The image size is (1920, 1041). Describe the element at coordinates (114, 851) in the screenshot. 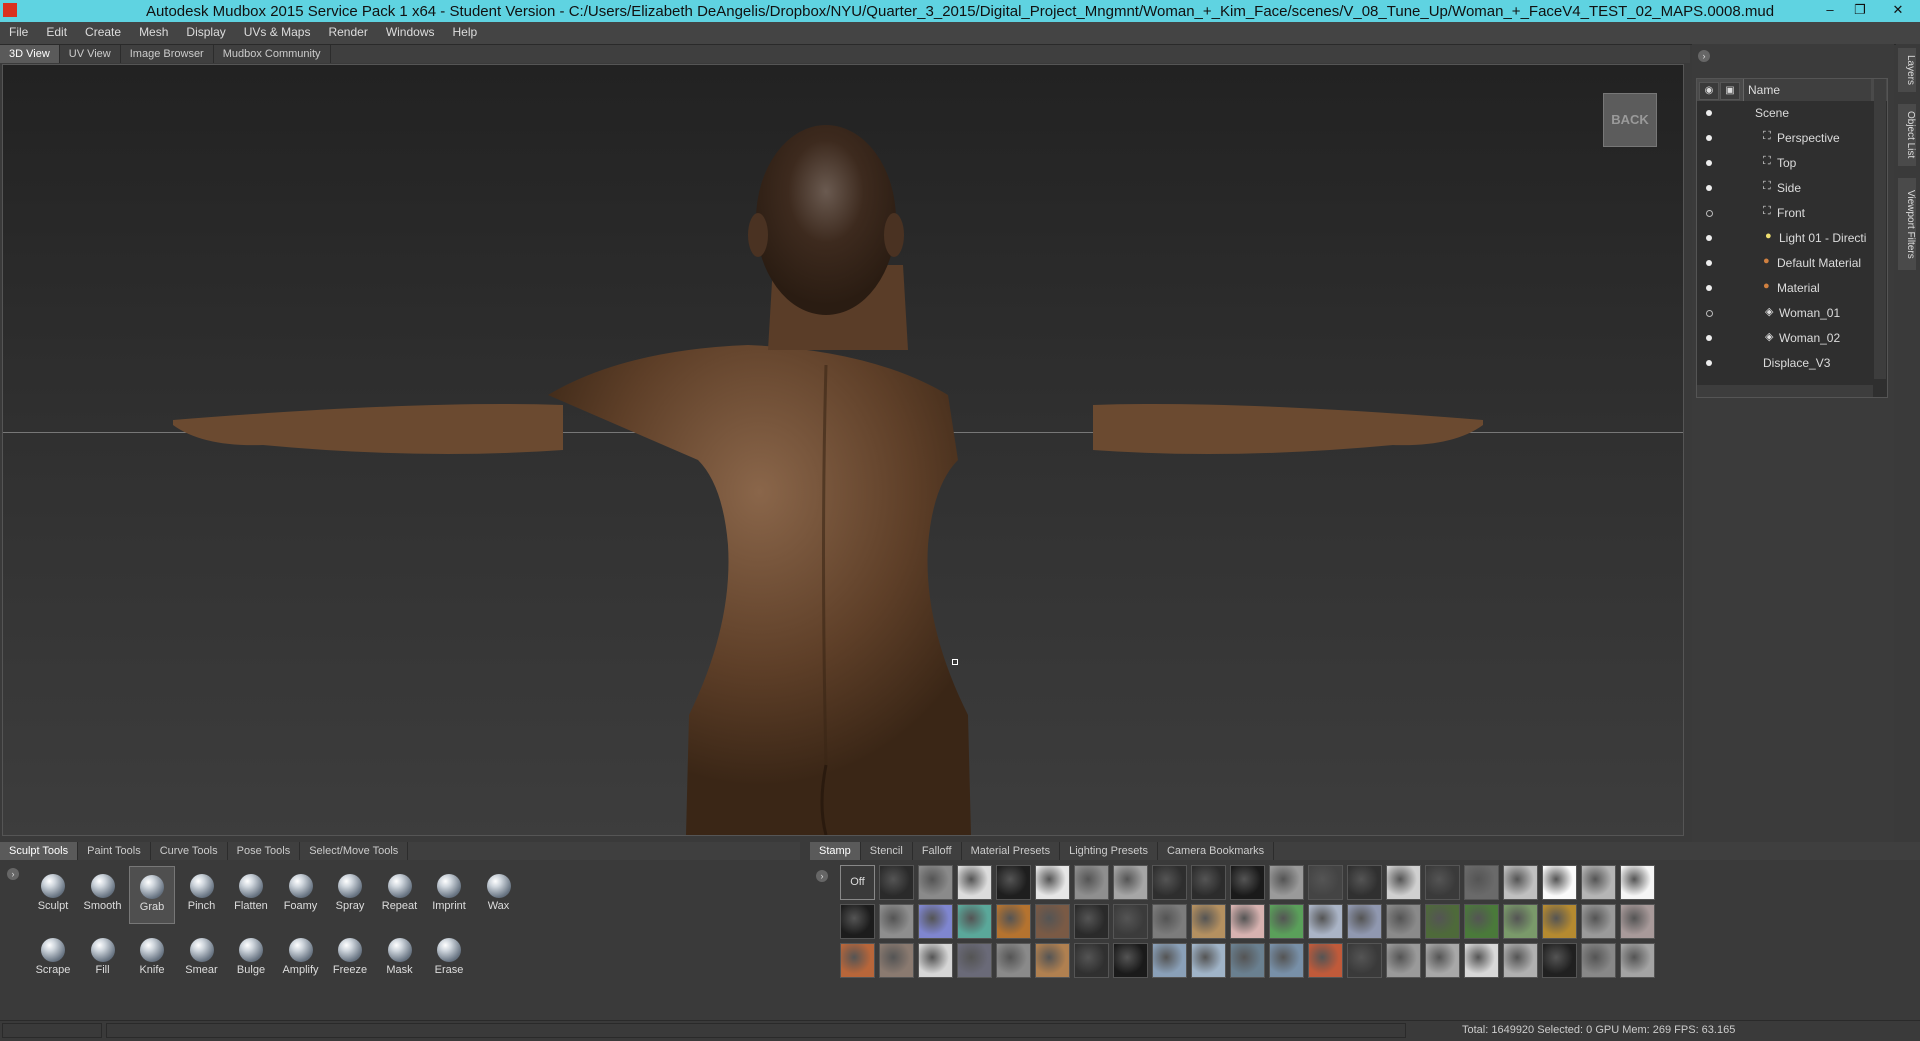

I see `tab-paint-tools: Paint Tools` at that location.